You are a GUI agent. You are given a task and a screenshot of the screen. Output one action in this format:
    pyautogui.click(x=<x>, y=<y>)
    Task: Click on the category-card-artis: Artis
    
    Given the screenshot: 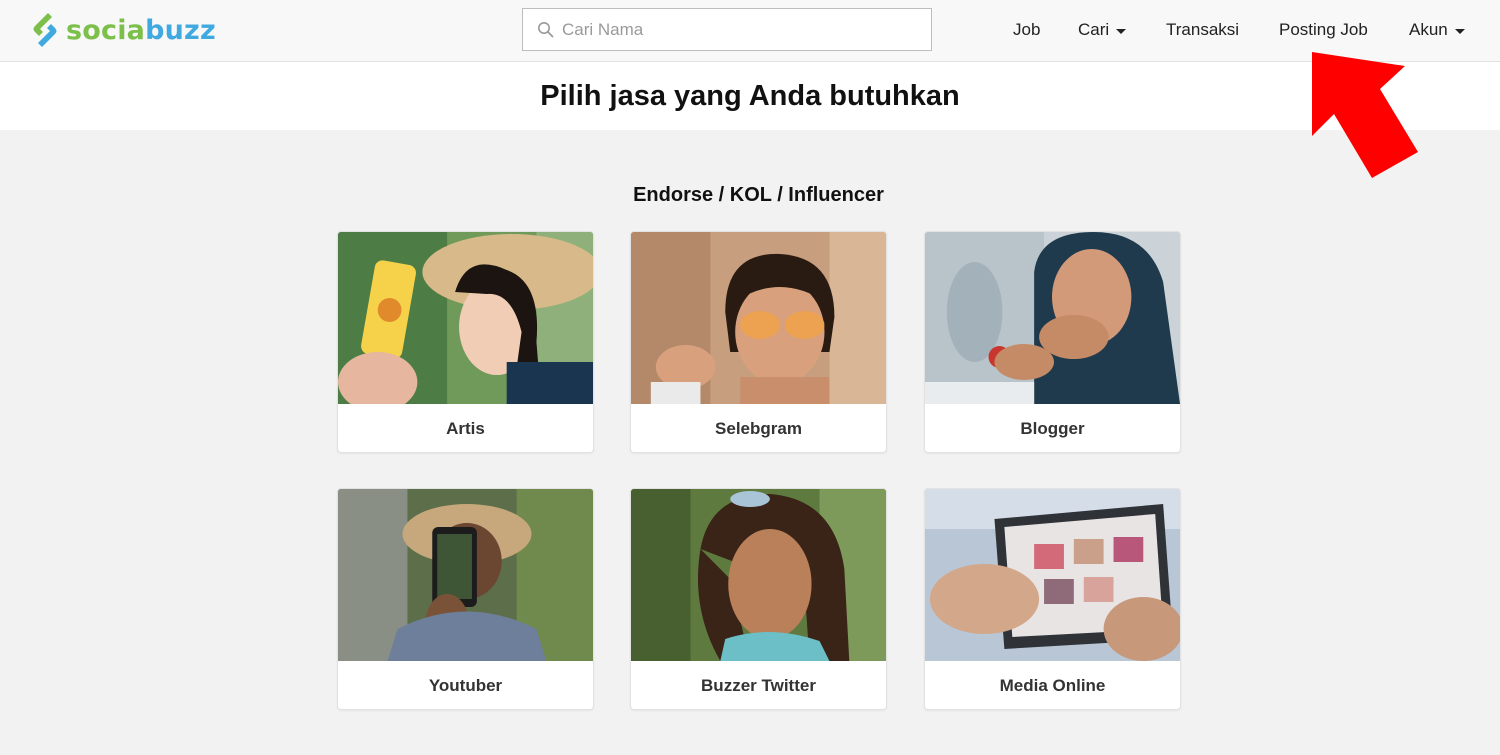 What is the action you would take?
    pyautogui.click(x=465, y=342)
    